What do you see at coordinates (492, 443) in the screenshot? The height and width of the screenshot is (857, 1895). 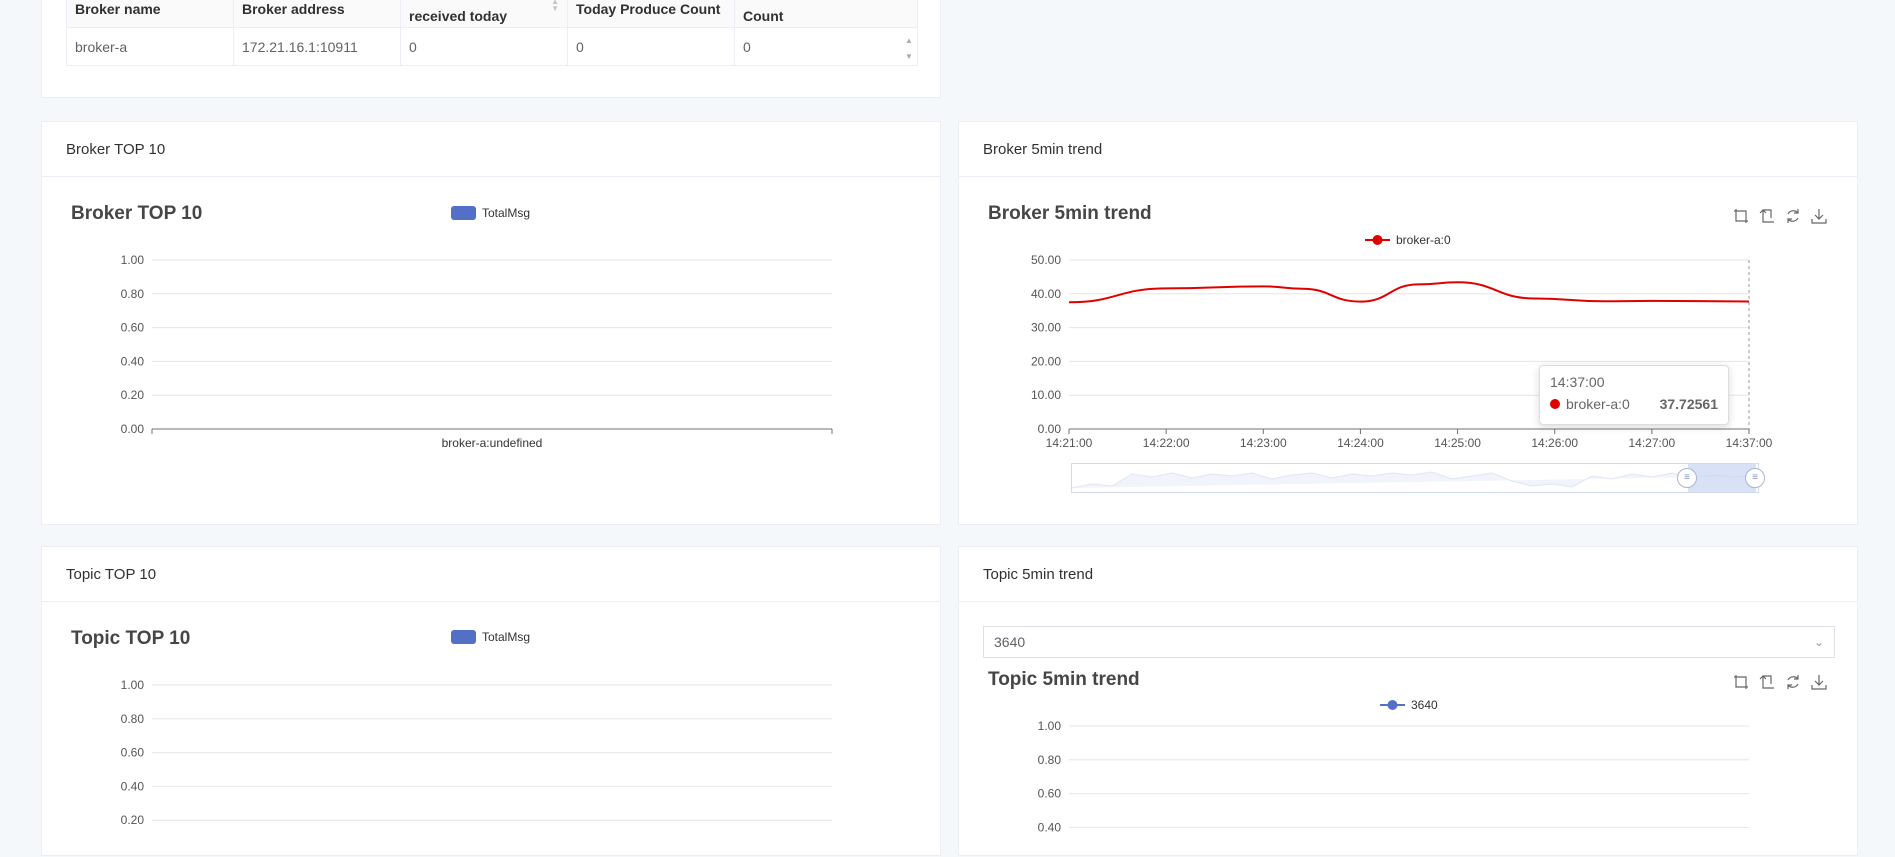 I see `x-tick-label: broker-a:undefined` at bounding box center [492, 443].